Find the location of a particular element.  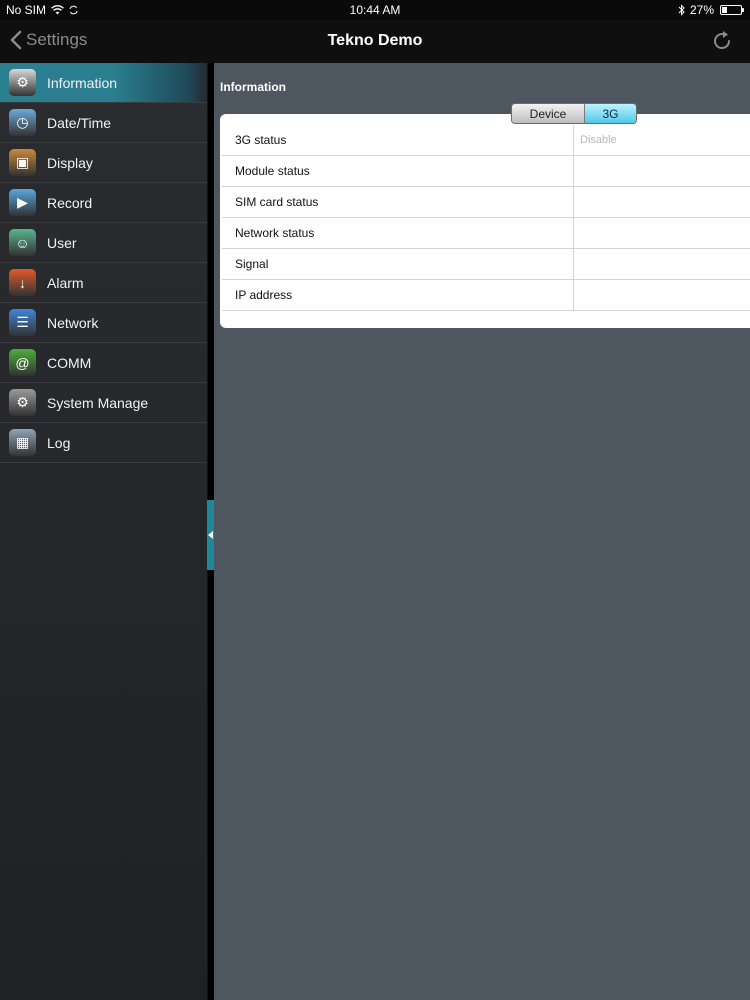

status-bar-right: 27% is located at coordinates (711, 10).